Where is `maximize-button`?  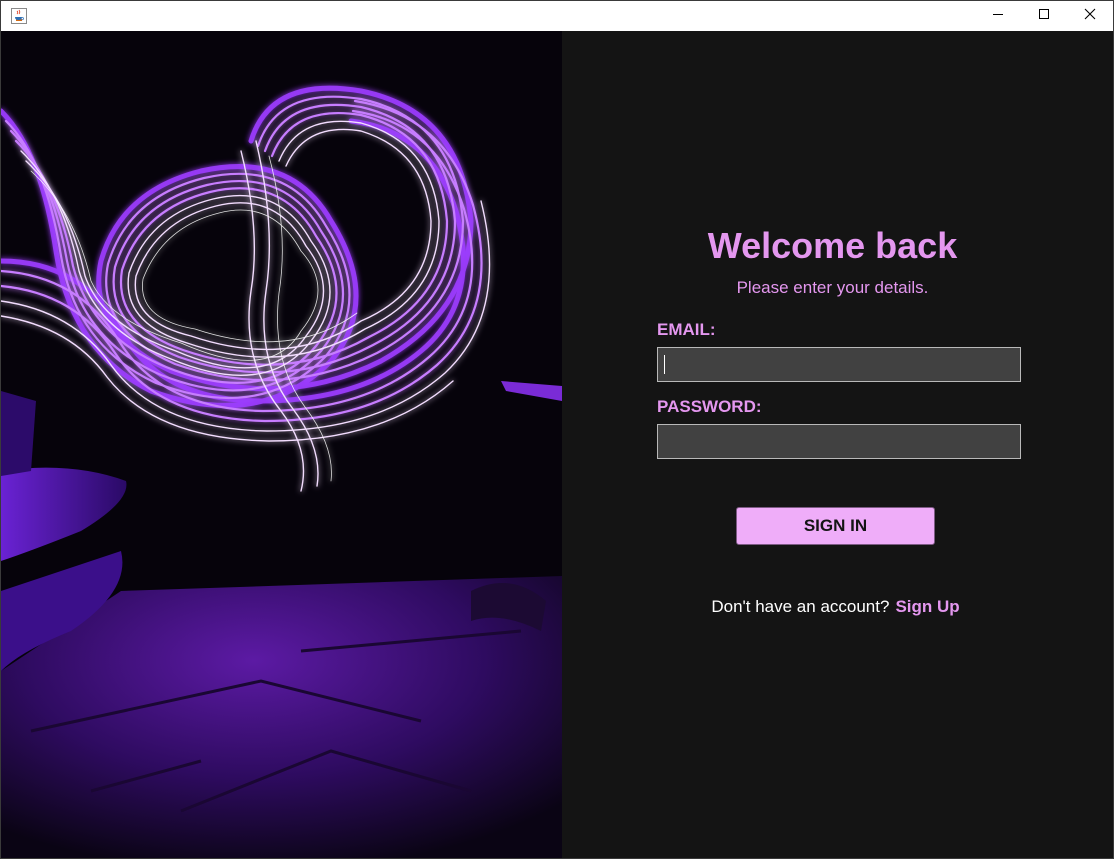 maximize-button is located at coordinates (1044, 16).